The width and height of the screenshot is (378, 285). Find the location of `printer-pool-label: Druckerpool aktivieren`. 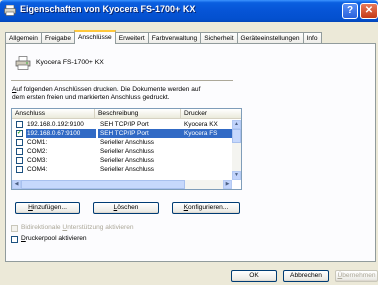

printer-pool-label: Druckerpool aktivieren is located at coordinates (54, 238).